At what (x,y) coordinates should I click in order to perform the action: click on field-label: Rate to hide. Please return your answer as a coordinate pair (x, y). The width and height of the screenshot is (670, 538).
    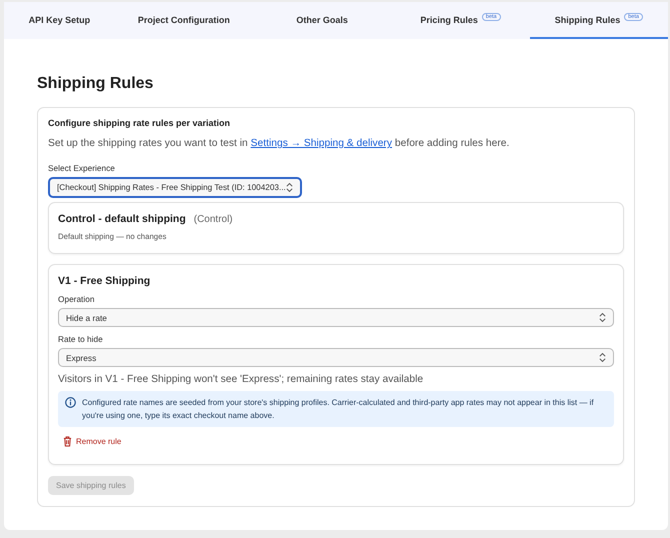
    Looking at the image, I should click on (81, 339).